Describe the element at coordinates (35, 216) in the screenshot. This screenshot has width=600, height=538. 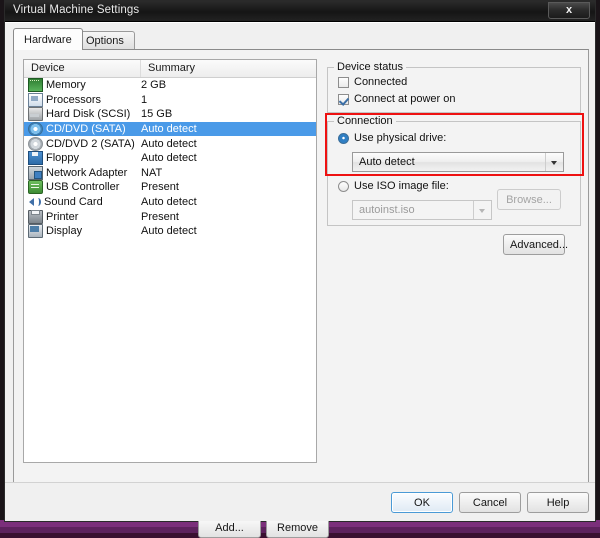
I see `printer-icon` at that location.